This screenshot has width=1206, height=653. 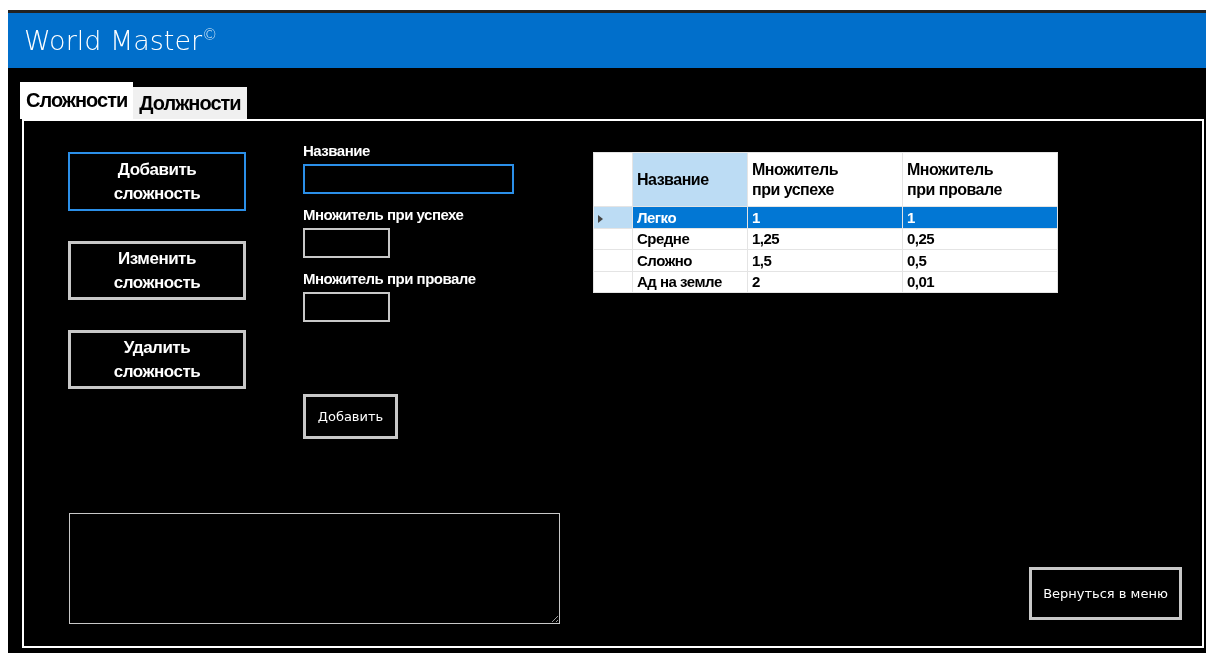 I want to click on text-area, so click(x=314, y=568).